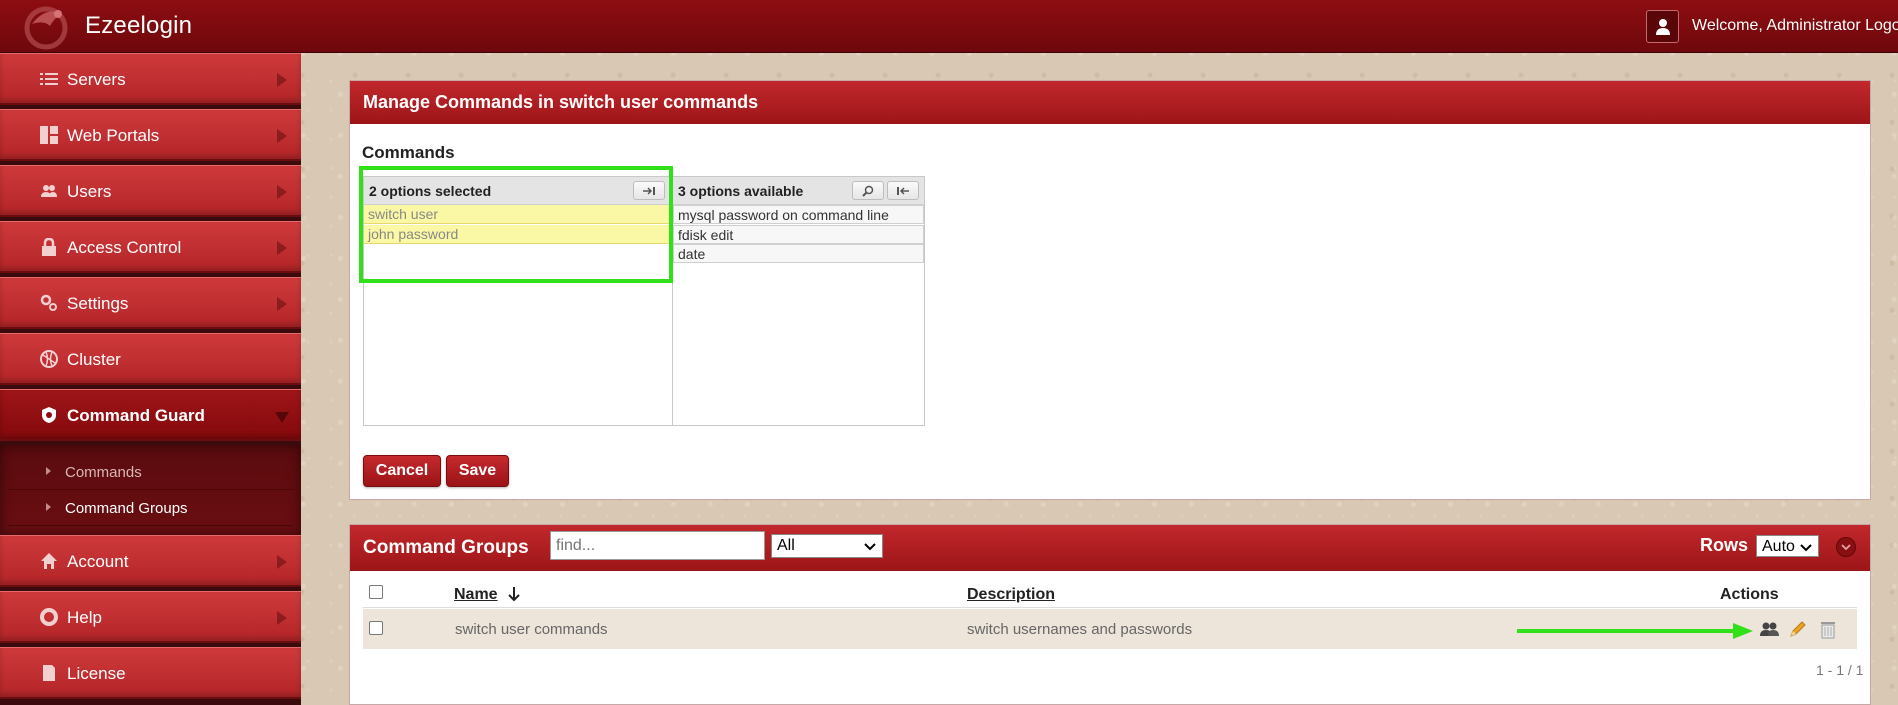 This screenshot has width=1898, height=705. What do you see at coordinates (150, 472) in the screenshot?
I see `submenu-item-commands: Commands` at bounding box center [150, 472].